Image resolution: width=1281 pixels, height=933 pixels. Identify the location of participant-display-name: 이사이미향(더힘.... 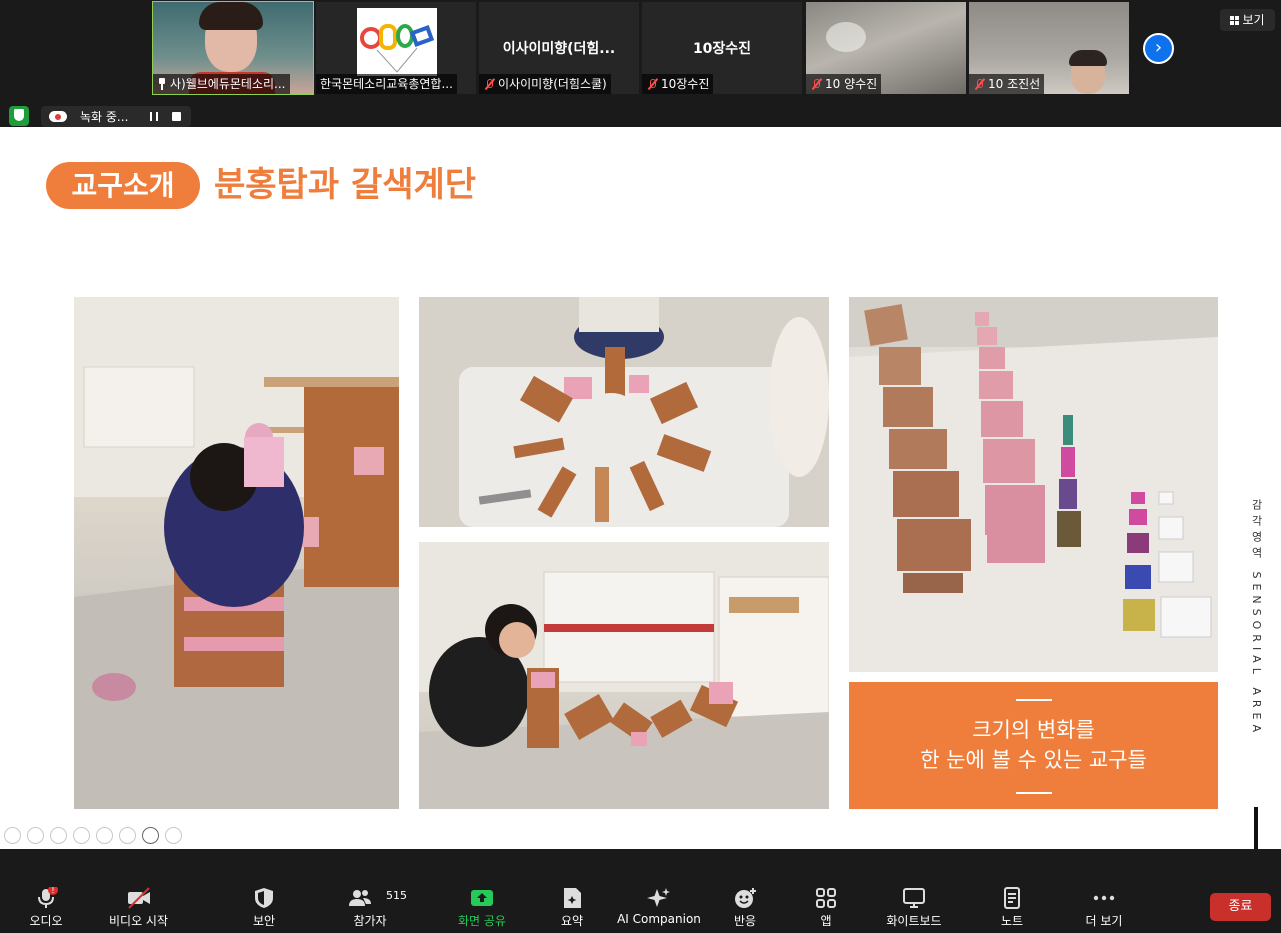
(559, 49).